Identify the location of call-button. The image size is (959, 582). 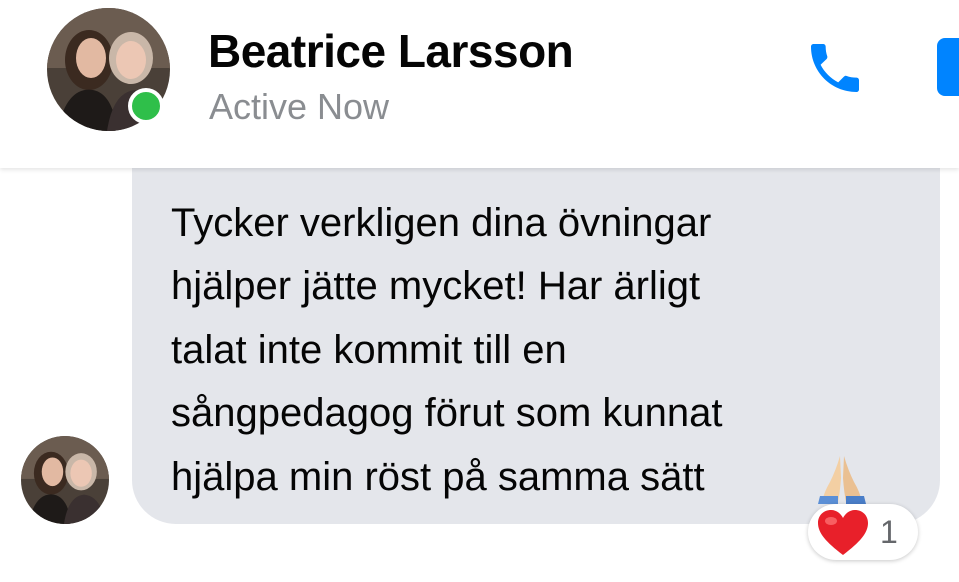
(835, 68).